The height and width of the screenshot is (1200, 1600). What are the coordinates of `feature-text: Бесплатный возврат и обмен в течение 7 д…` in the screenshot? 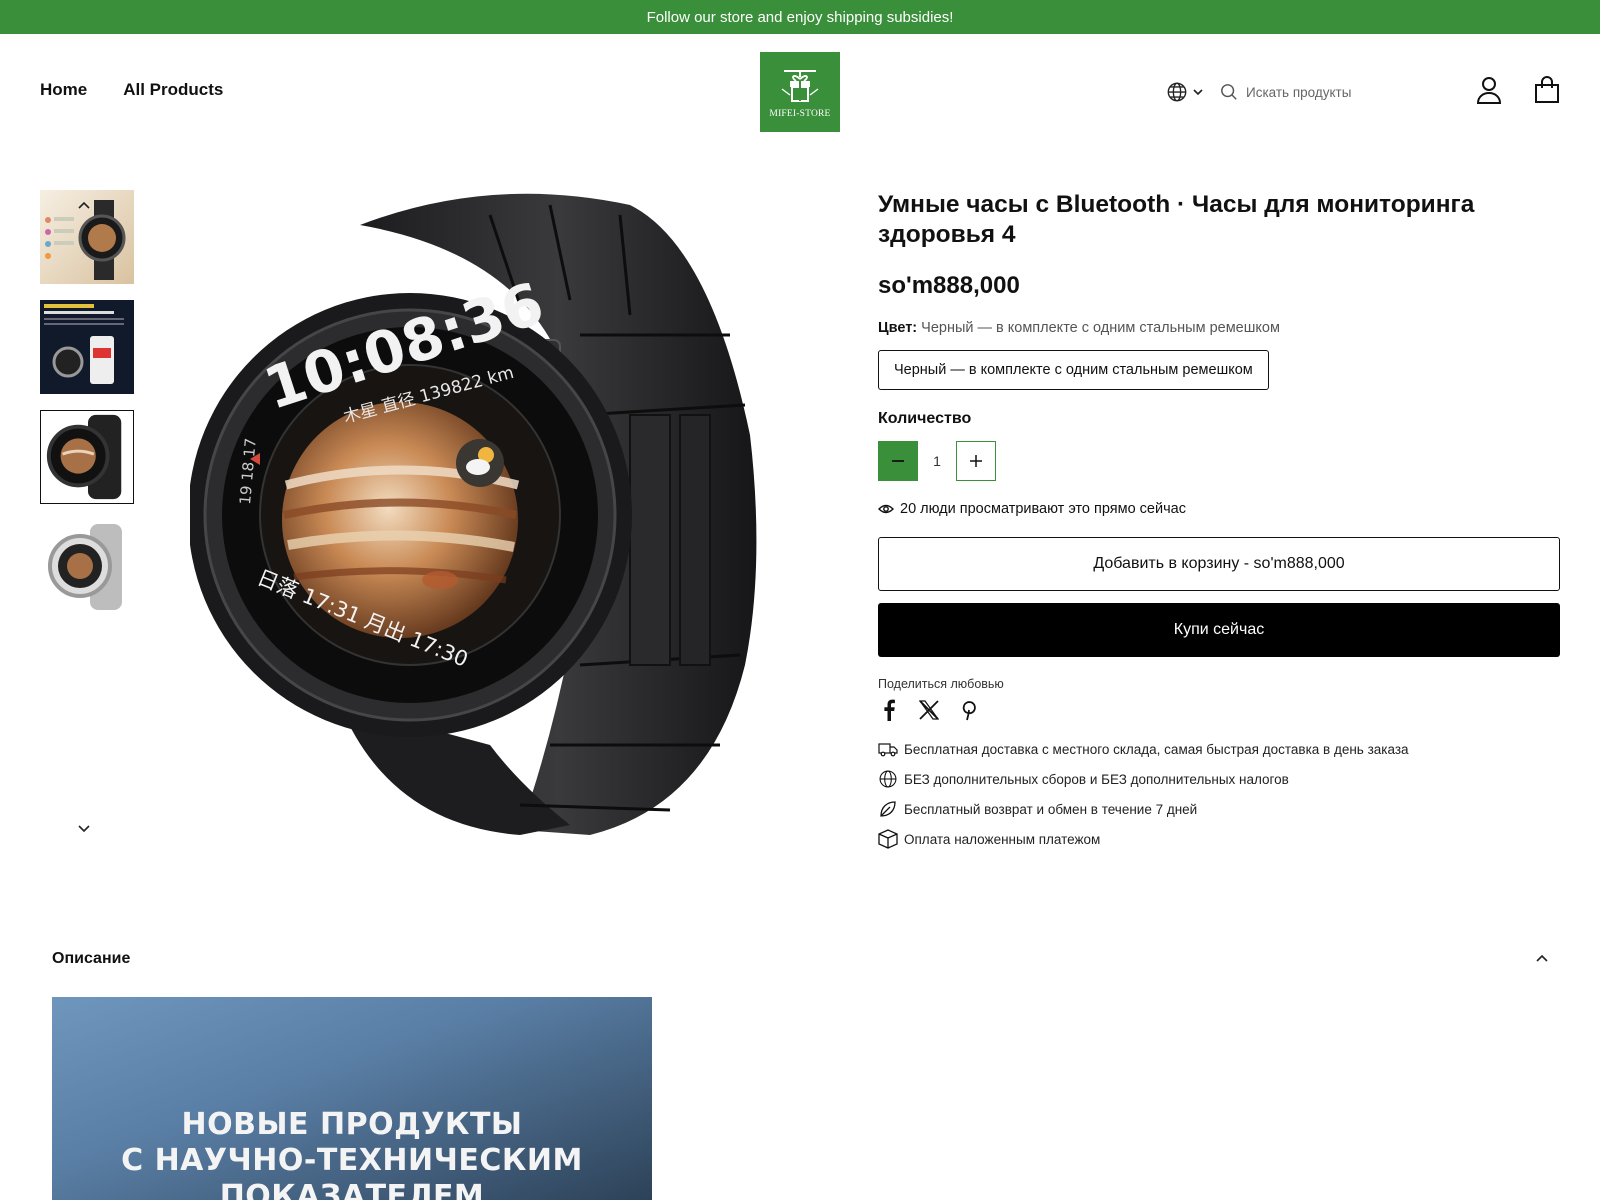 It's located at (1051, 809).